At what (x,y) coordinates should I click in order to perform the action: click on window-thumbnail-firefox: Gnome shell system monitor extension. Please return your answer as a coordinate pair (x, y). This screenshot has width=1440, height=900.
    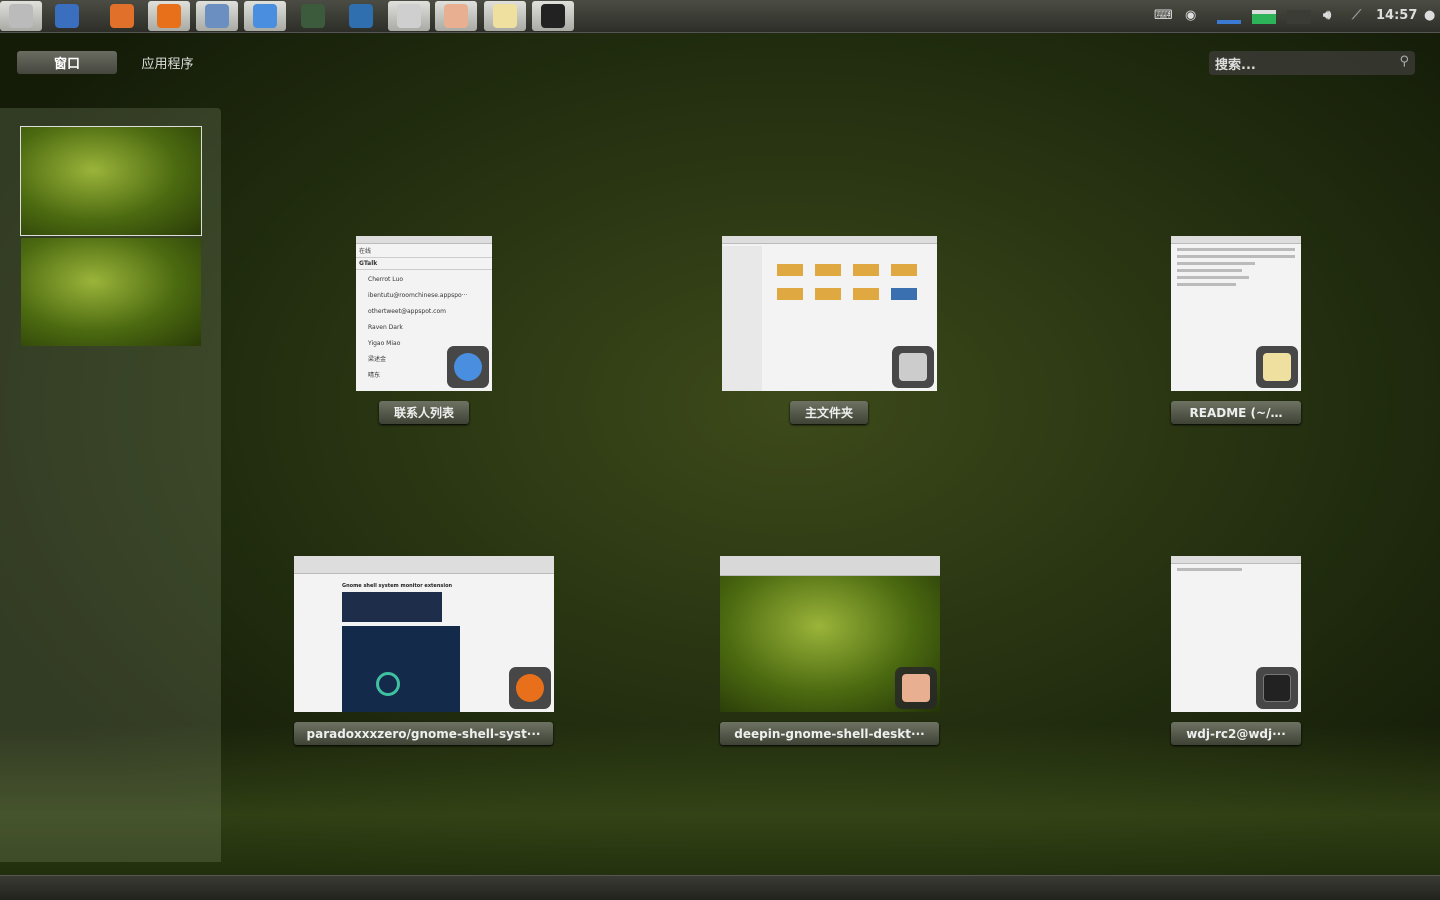
    Looking at the image, I should click on (424, 634).